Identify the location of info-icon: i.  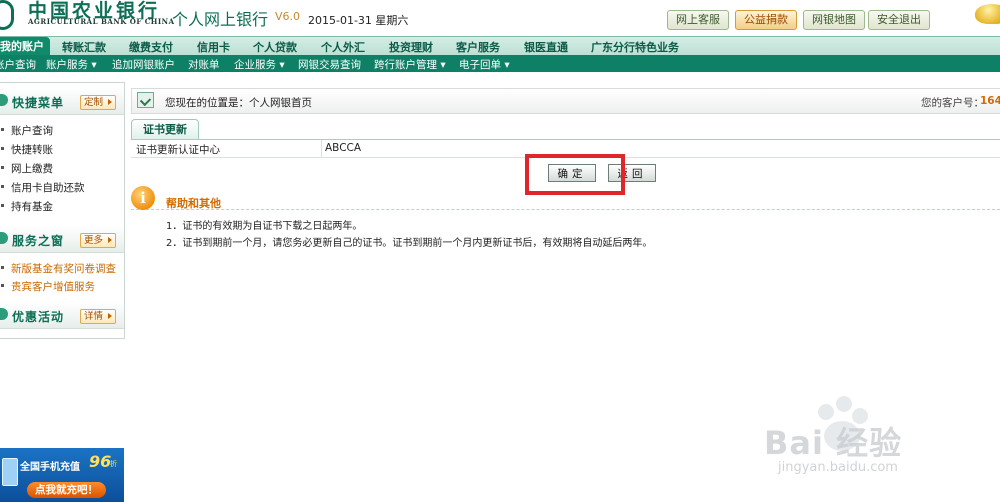
(143, 198).